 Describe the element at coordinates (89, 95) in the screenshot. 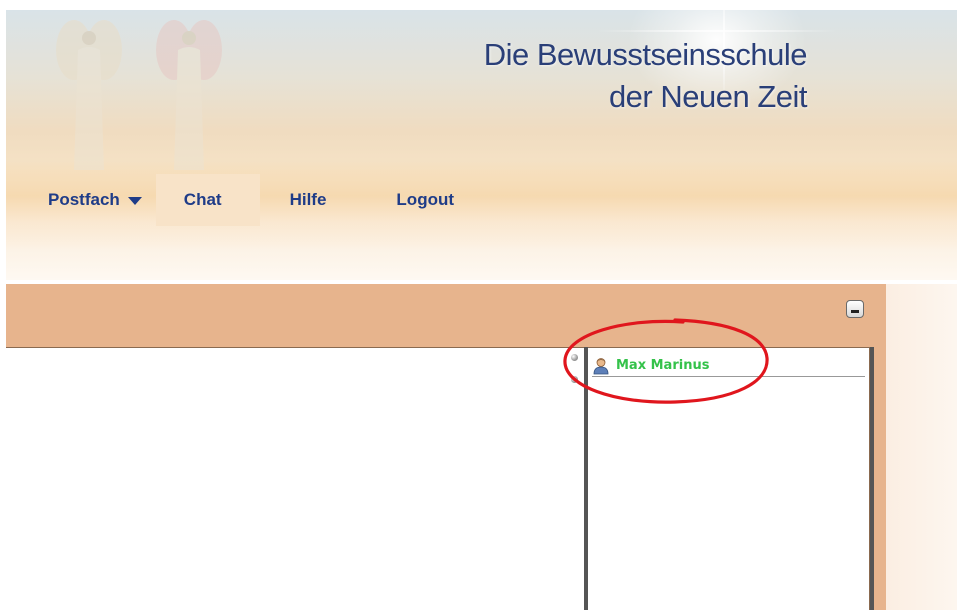

I see `angel-figure-left` at that location.